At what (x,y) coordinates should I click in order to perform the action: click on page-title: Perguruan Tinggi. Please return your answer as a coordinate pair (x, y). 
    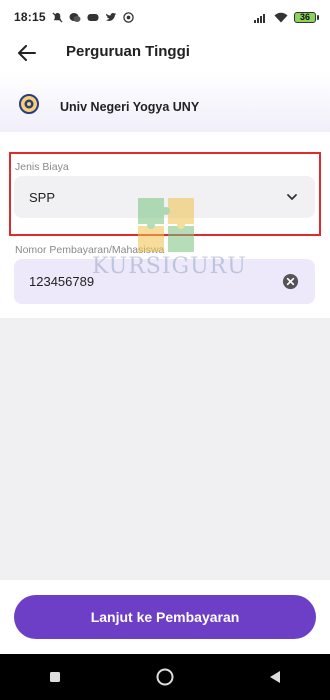
    Looking at the image, I should click on (128, 51).